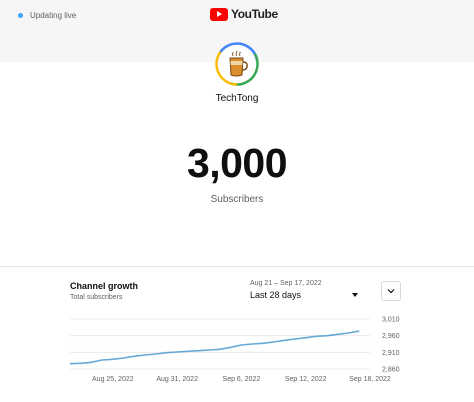 The image size is (474, 402). What do you see at coordinates (306, 379) in the screenshot?
I see `x-tick-label: Sep 12, 2022` at bounding box center [306, 379].